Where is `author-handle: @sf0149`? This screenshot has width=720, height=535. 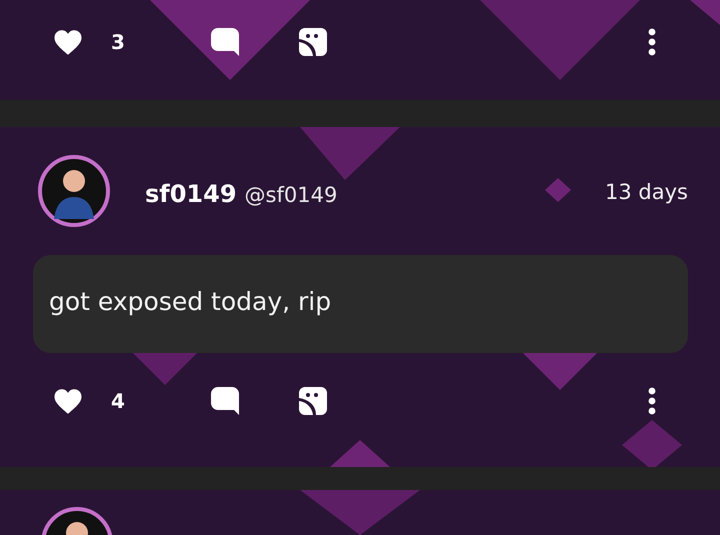
author-handle: @sf0149 is located at coordinates (291, 195).